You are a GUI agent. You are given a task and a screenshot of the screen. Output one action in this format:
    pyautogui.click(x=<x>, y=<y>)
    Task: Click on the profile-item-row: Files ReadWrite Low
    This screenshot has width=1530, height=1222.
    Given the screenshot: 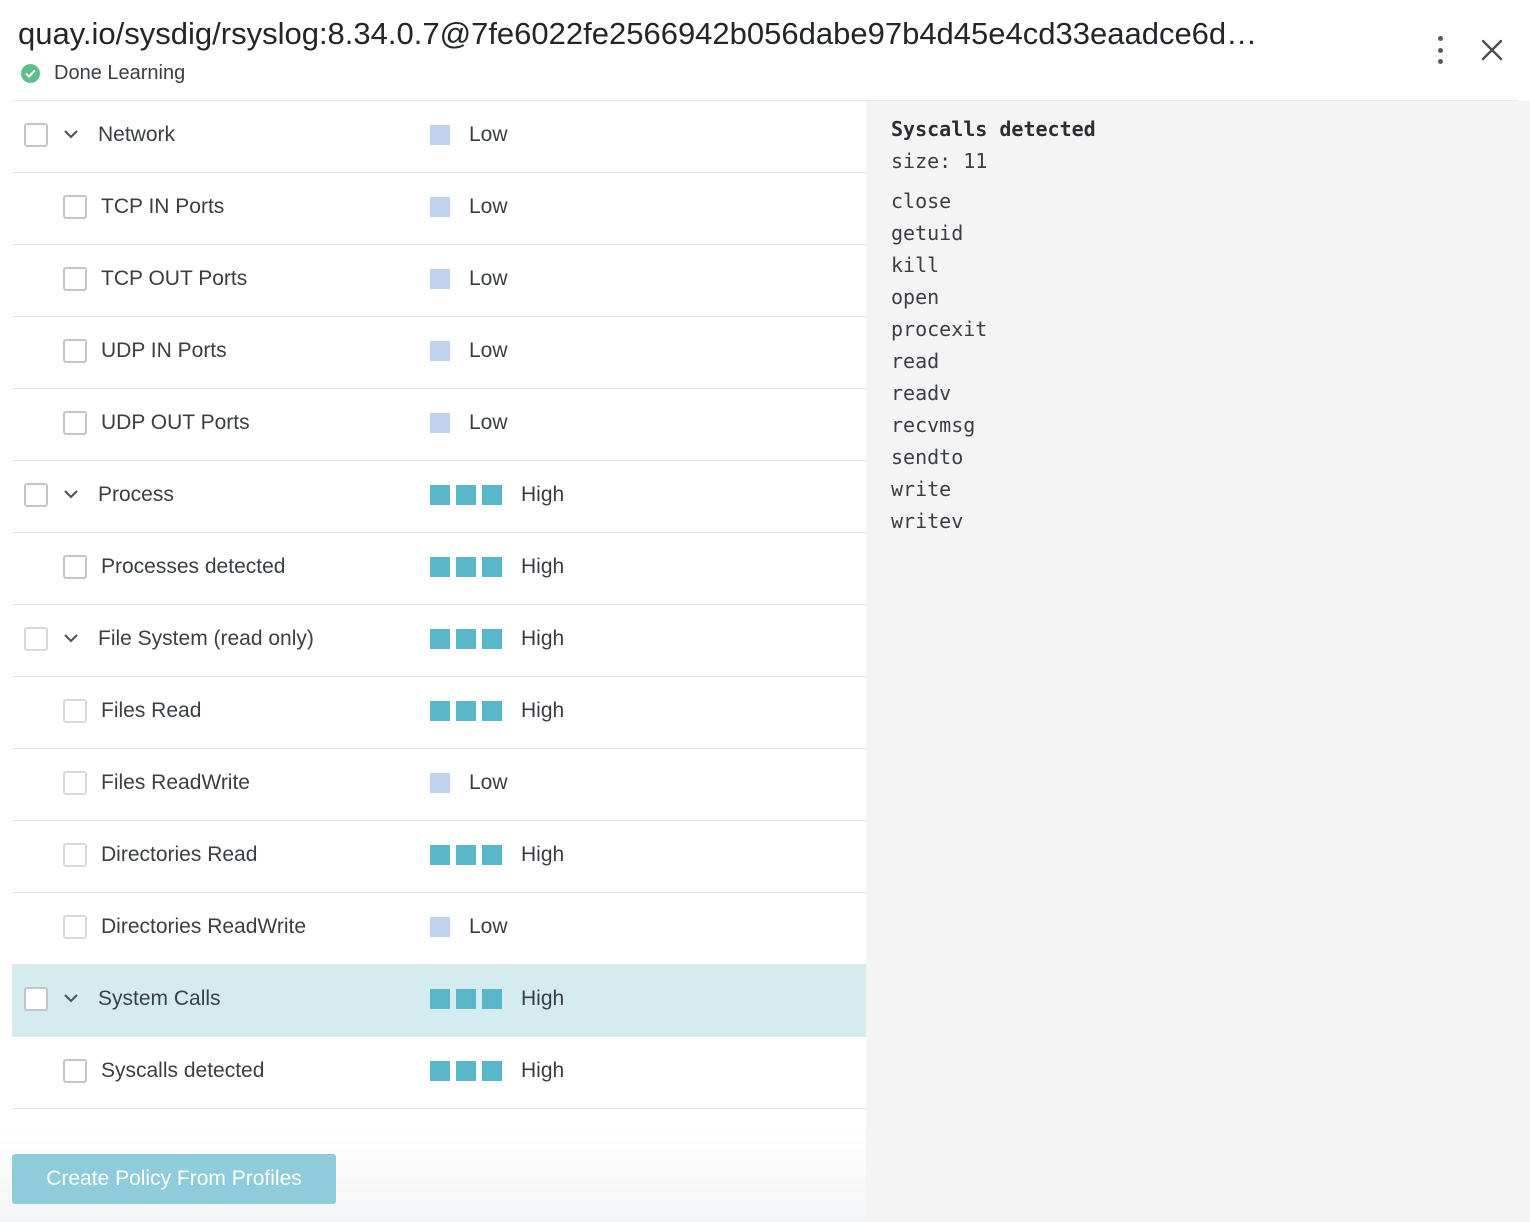 What is the action you would take?
    pyautogui.click(x=439, y=785)
    